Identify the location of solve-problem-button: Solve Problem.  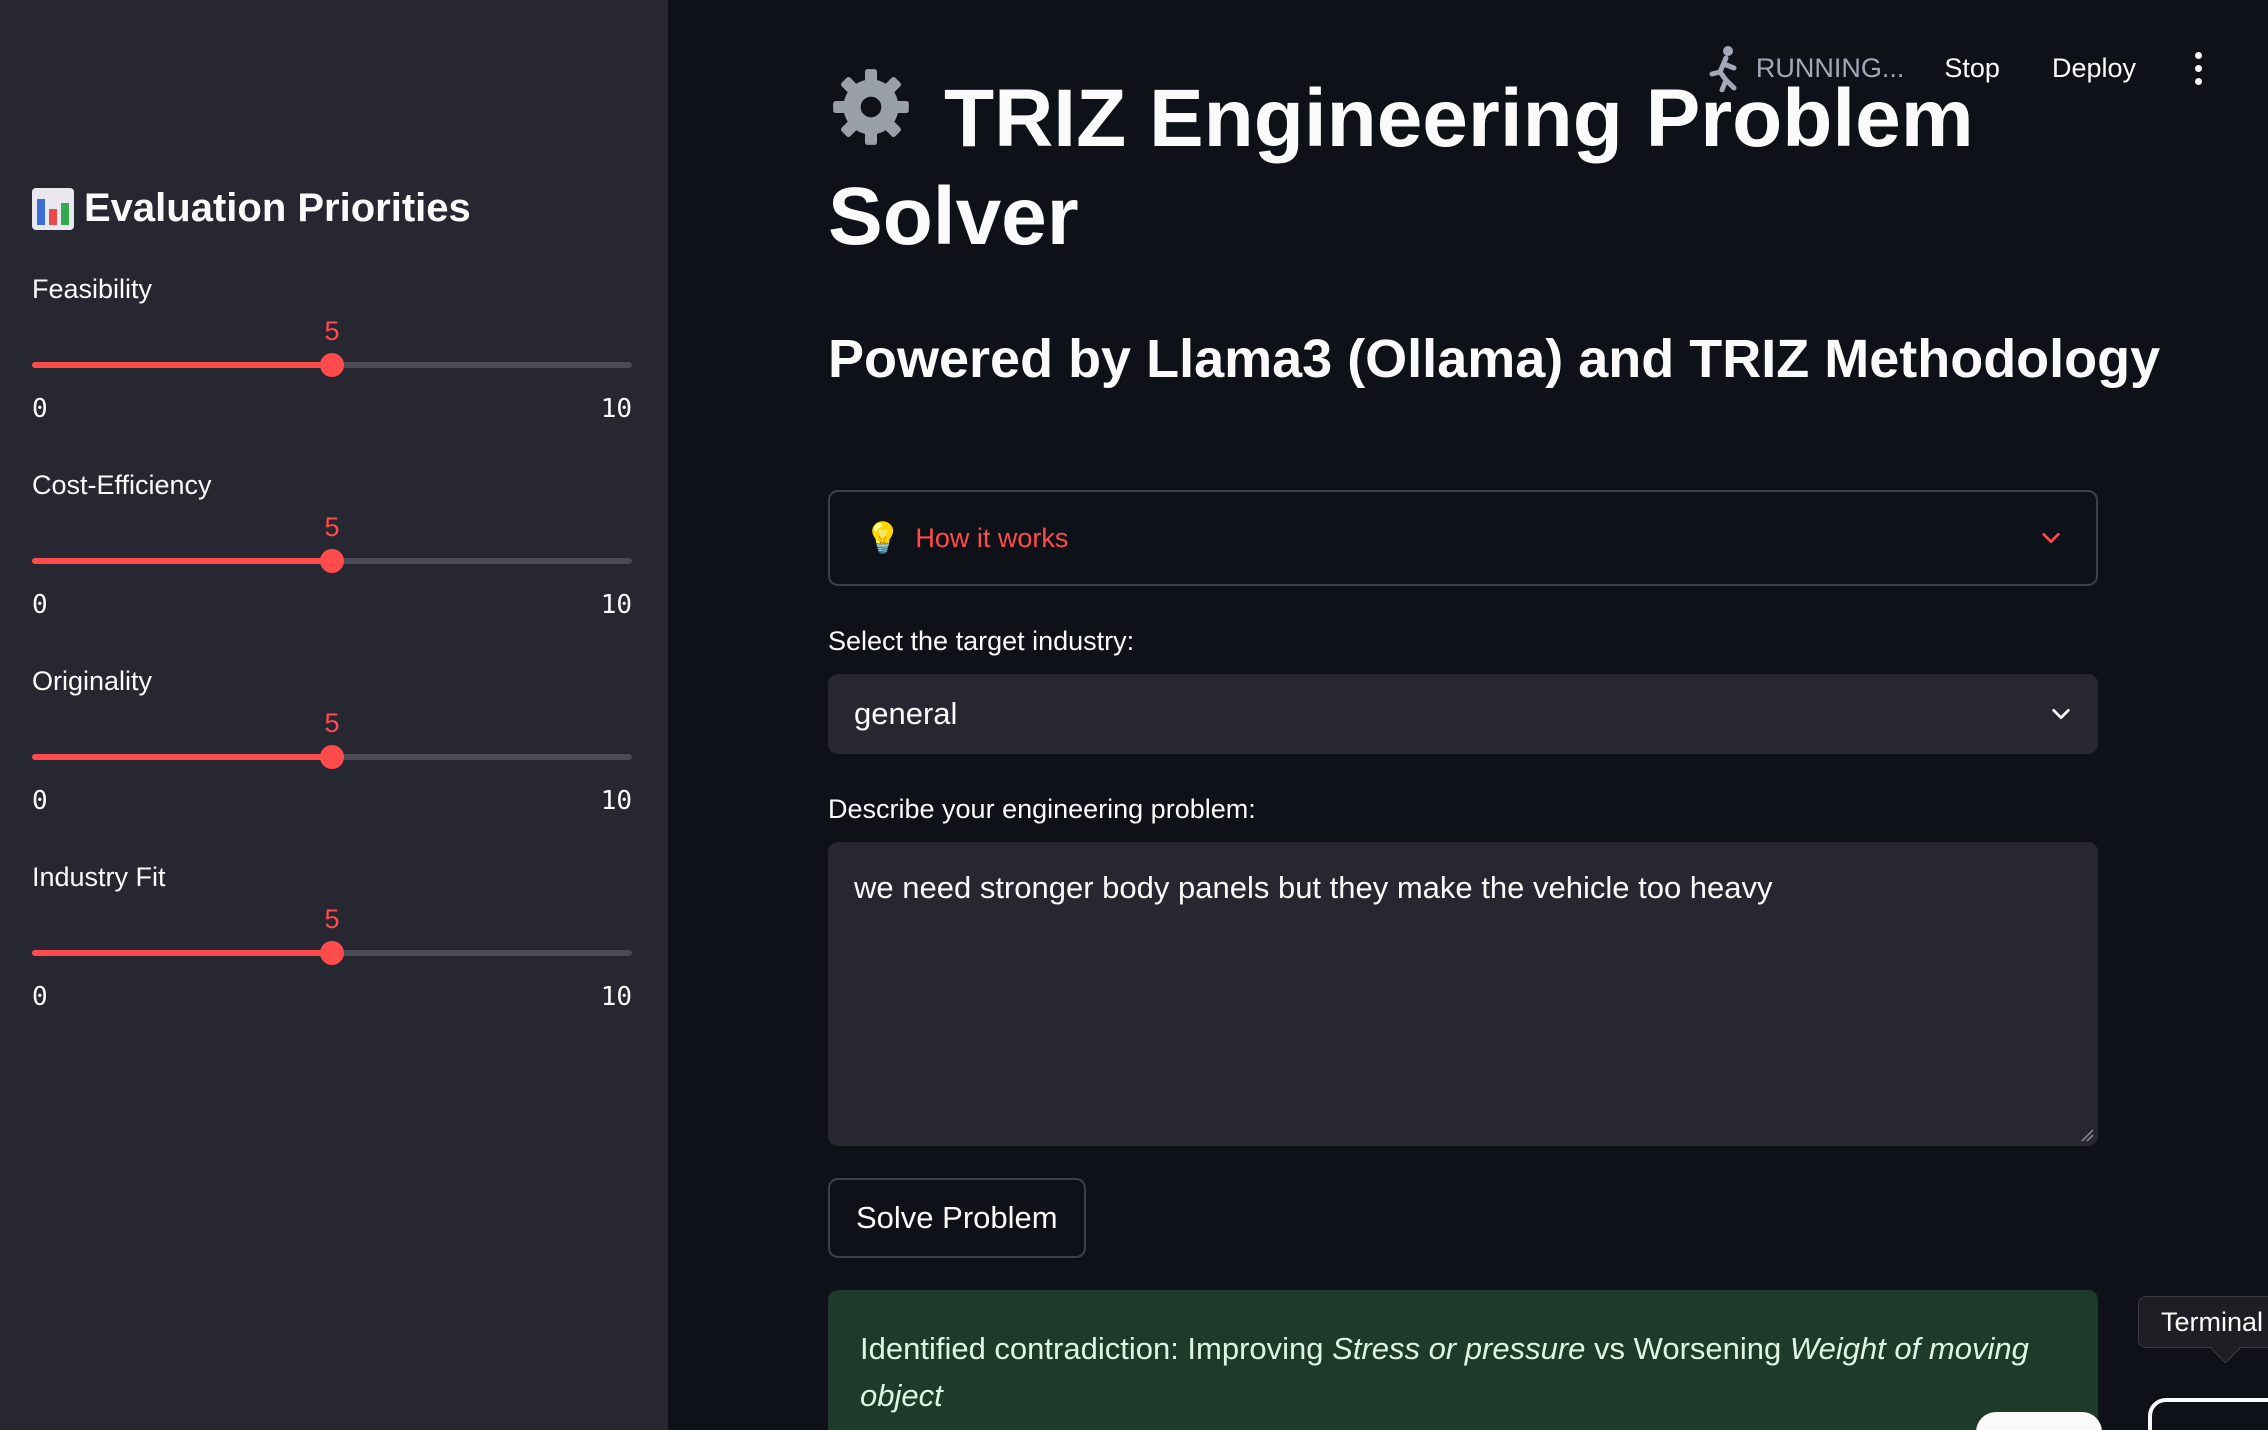
(957, 1218).